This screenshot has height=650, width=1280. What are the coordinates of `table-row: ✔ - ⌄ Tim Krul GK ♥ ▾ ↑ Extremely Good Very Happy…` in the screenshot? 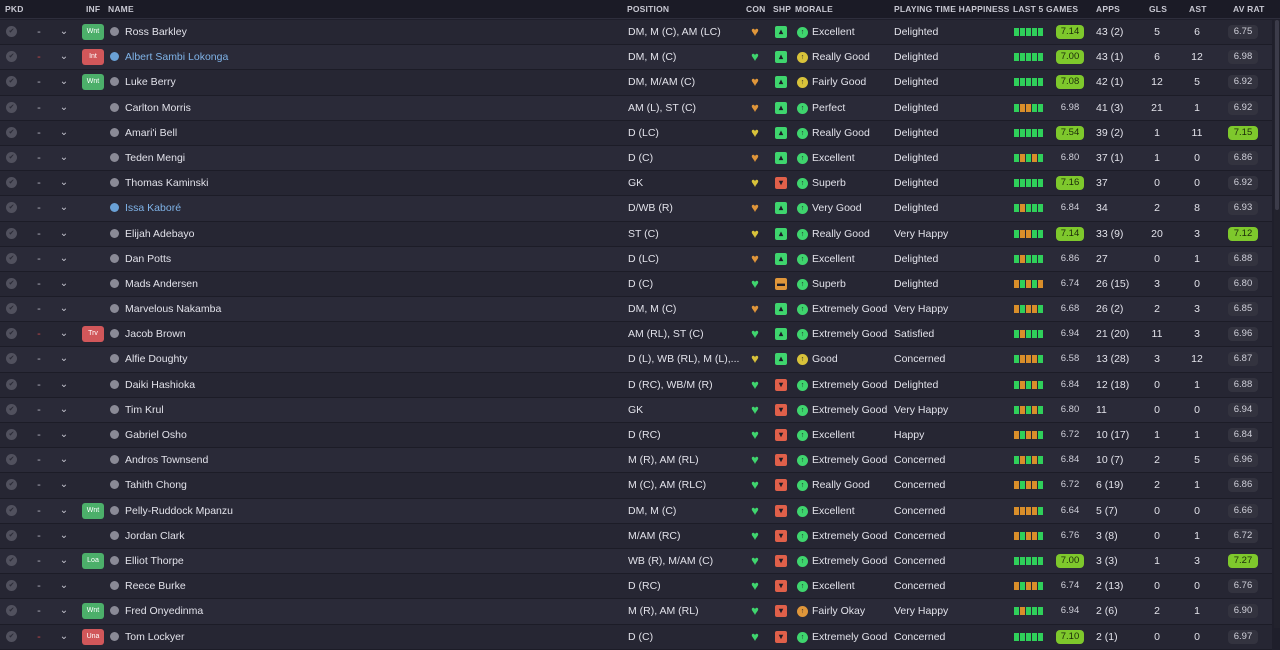 It's located at (636, 410).